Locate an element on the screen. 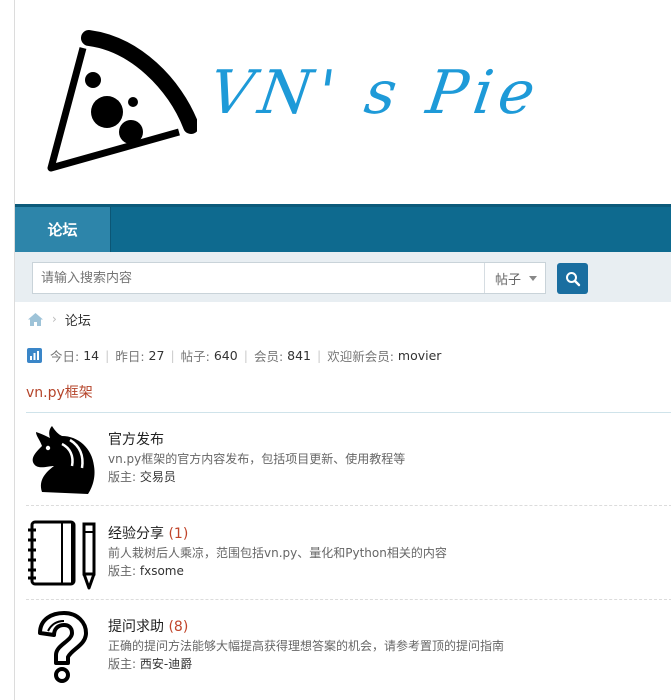 This screenshot has height=700, width=671. forum-title: 提问求助 (8) is located at coordinates (306, 627).